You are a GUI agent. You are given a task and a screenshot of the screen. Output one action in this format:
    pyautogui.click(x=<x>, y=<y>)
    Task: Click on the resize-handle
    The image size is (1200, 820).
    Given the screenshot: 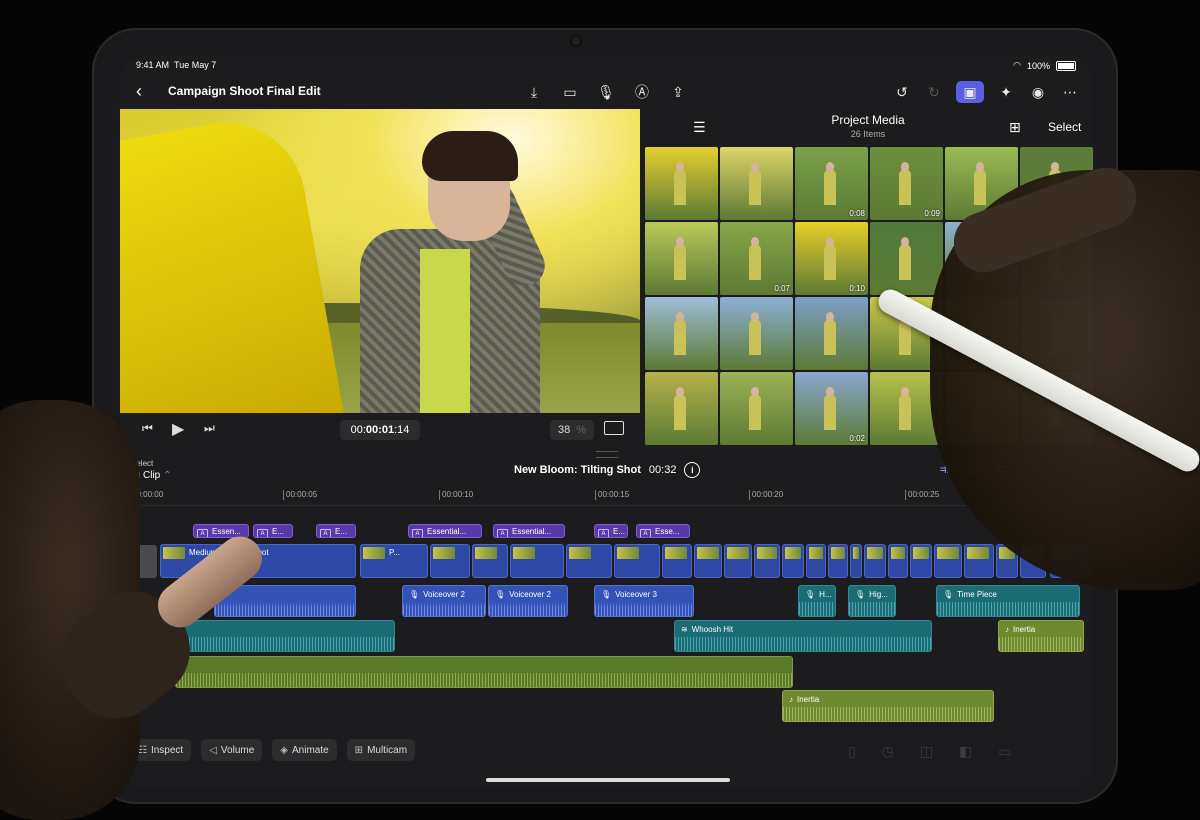 What is the action you would take?
    pyautogui.click(x=607, y=454)
    